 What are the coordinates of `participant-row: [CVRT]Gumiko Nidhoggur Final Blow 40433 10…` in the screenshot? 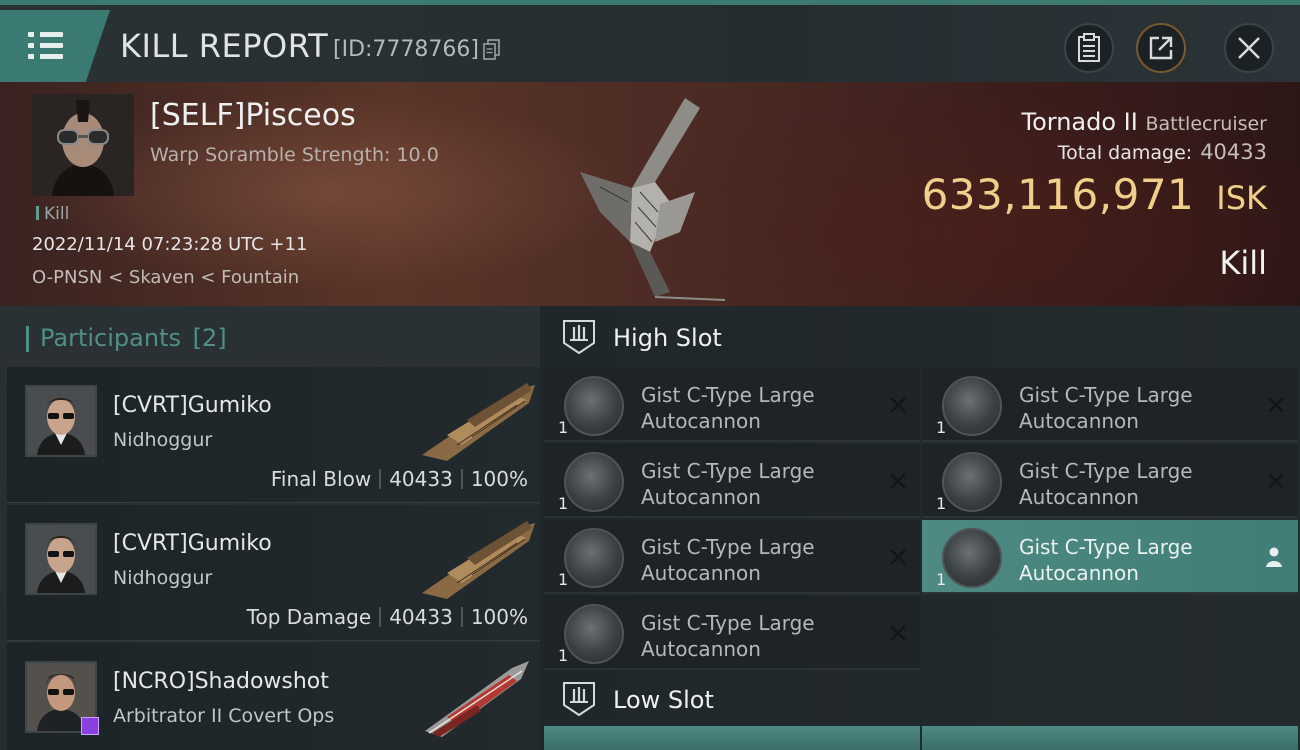 It's located at (273, 435).